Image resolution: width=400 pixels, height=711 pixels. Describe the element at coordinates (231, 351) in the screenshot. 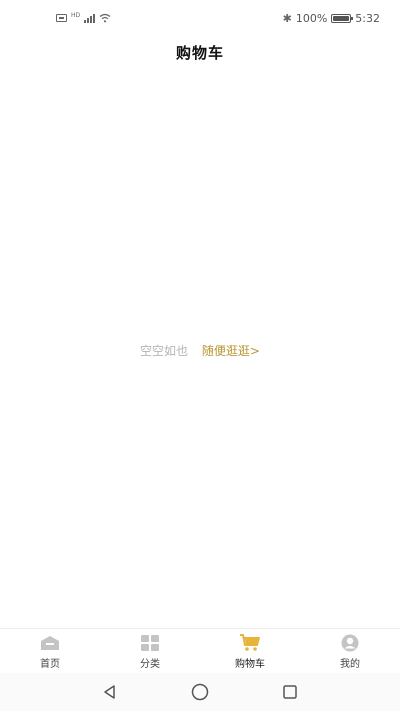

I see `browse-link: 随便逛逛>` at that location.